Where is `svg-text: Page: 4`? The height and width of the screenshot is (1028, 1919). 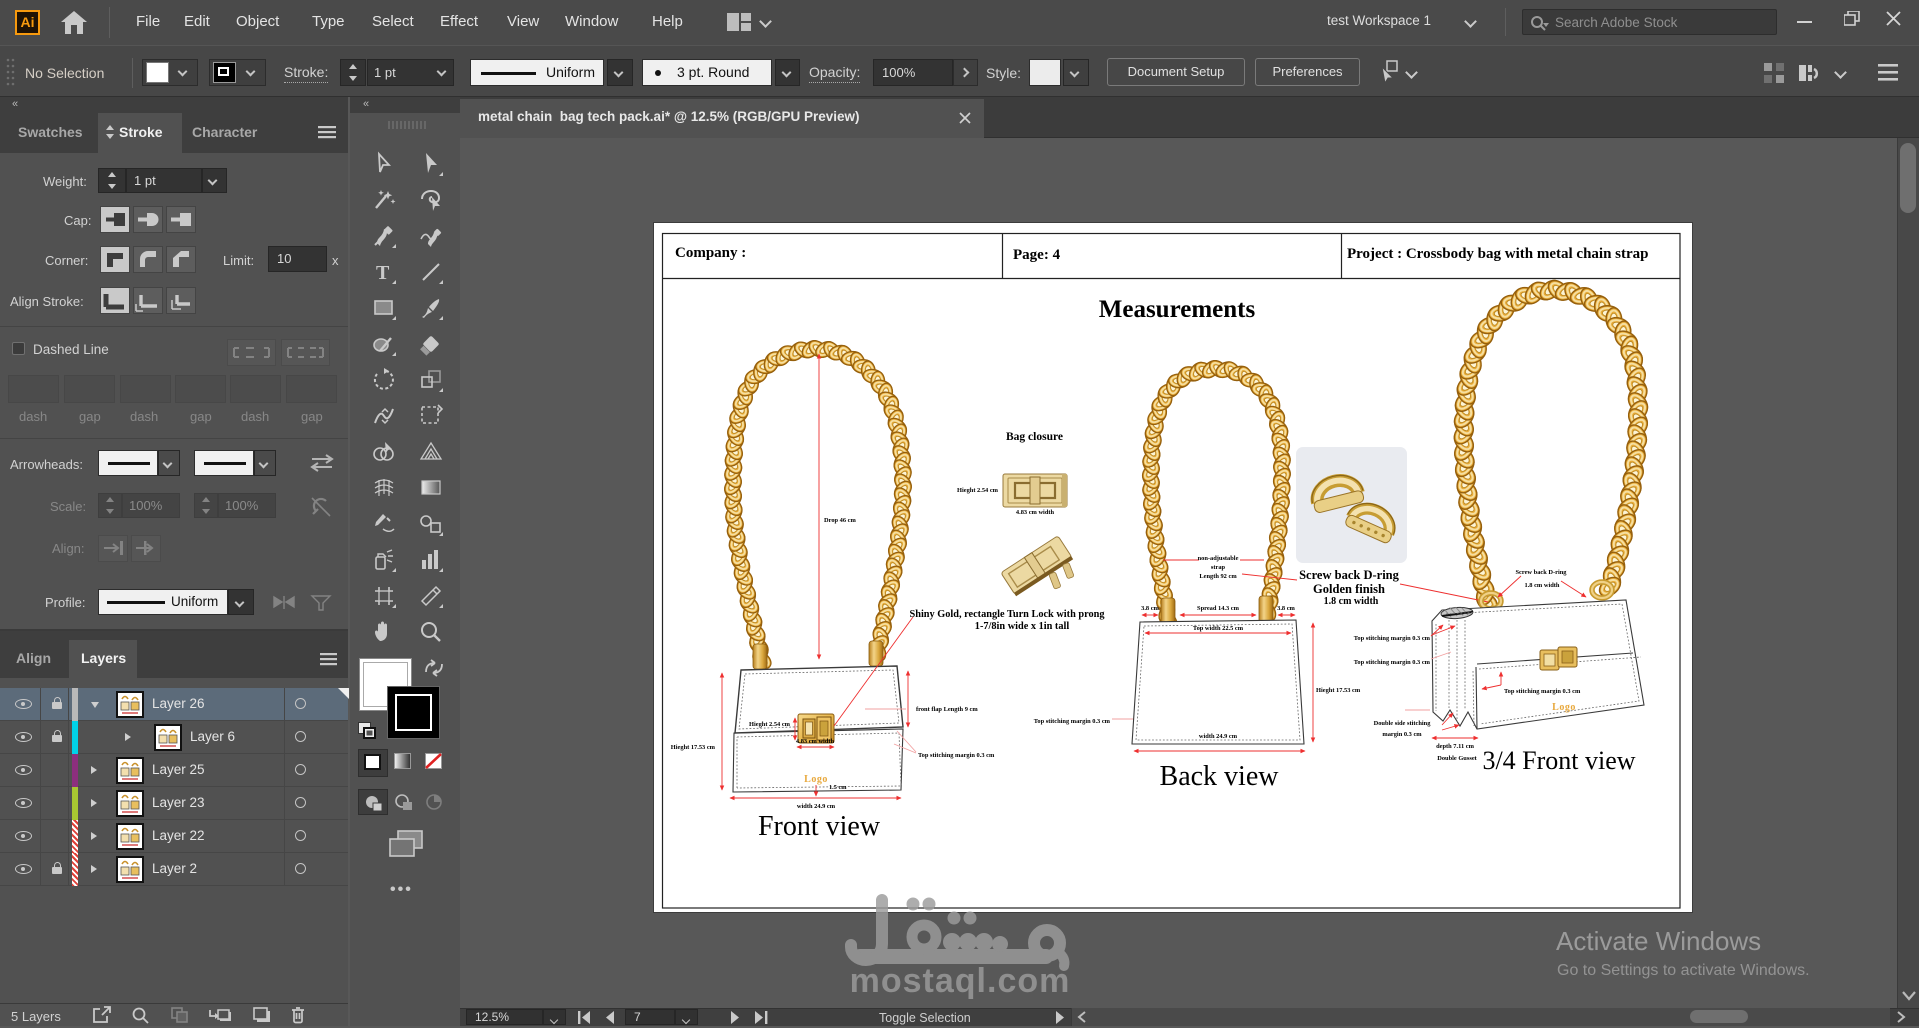 svg-text: Page: 4 is located at coordinates (1037, 255).